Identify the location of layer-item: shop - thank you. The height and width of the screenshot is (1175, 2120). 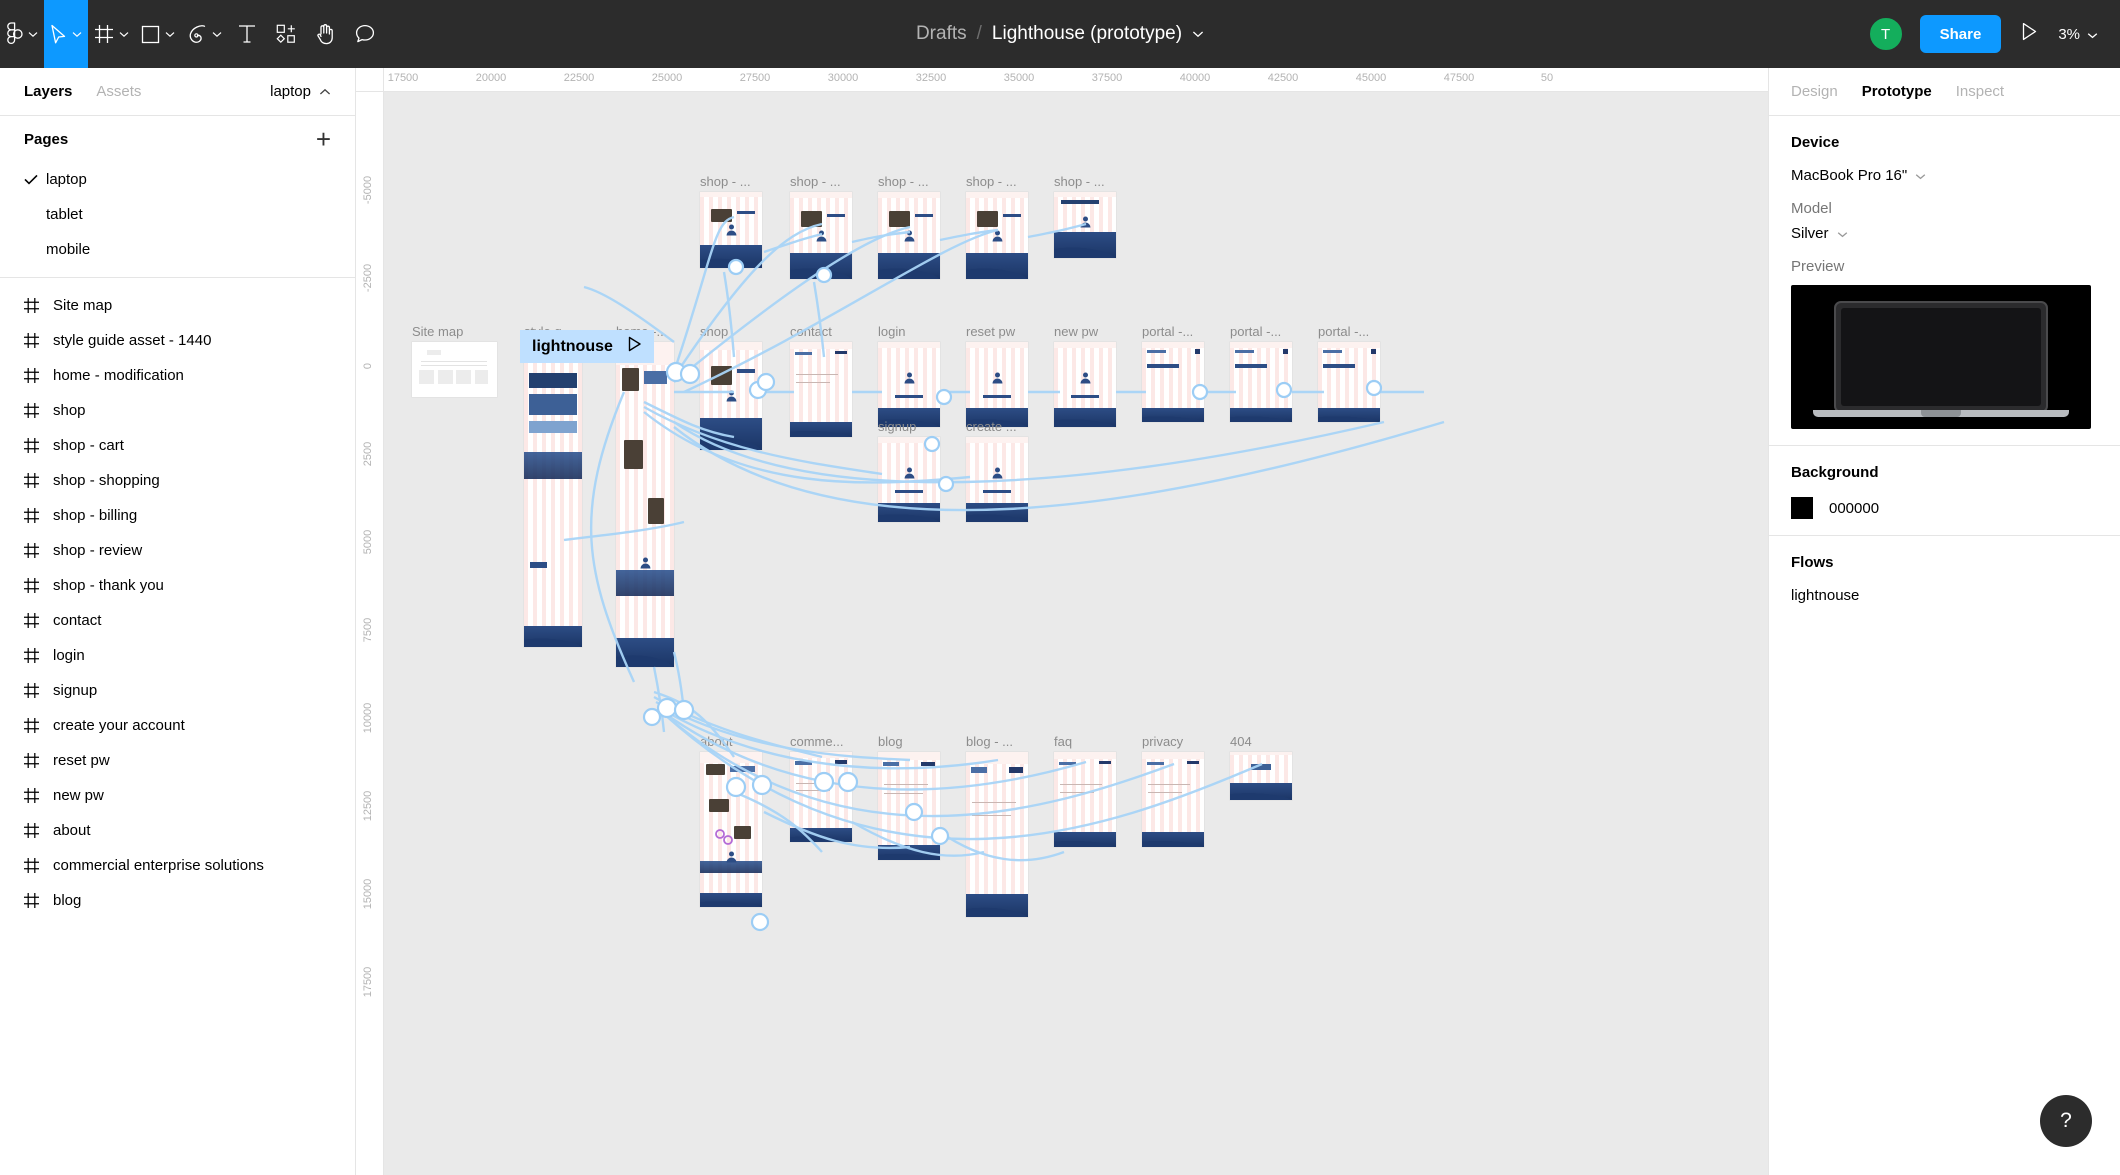
(177, 585).